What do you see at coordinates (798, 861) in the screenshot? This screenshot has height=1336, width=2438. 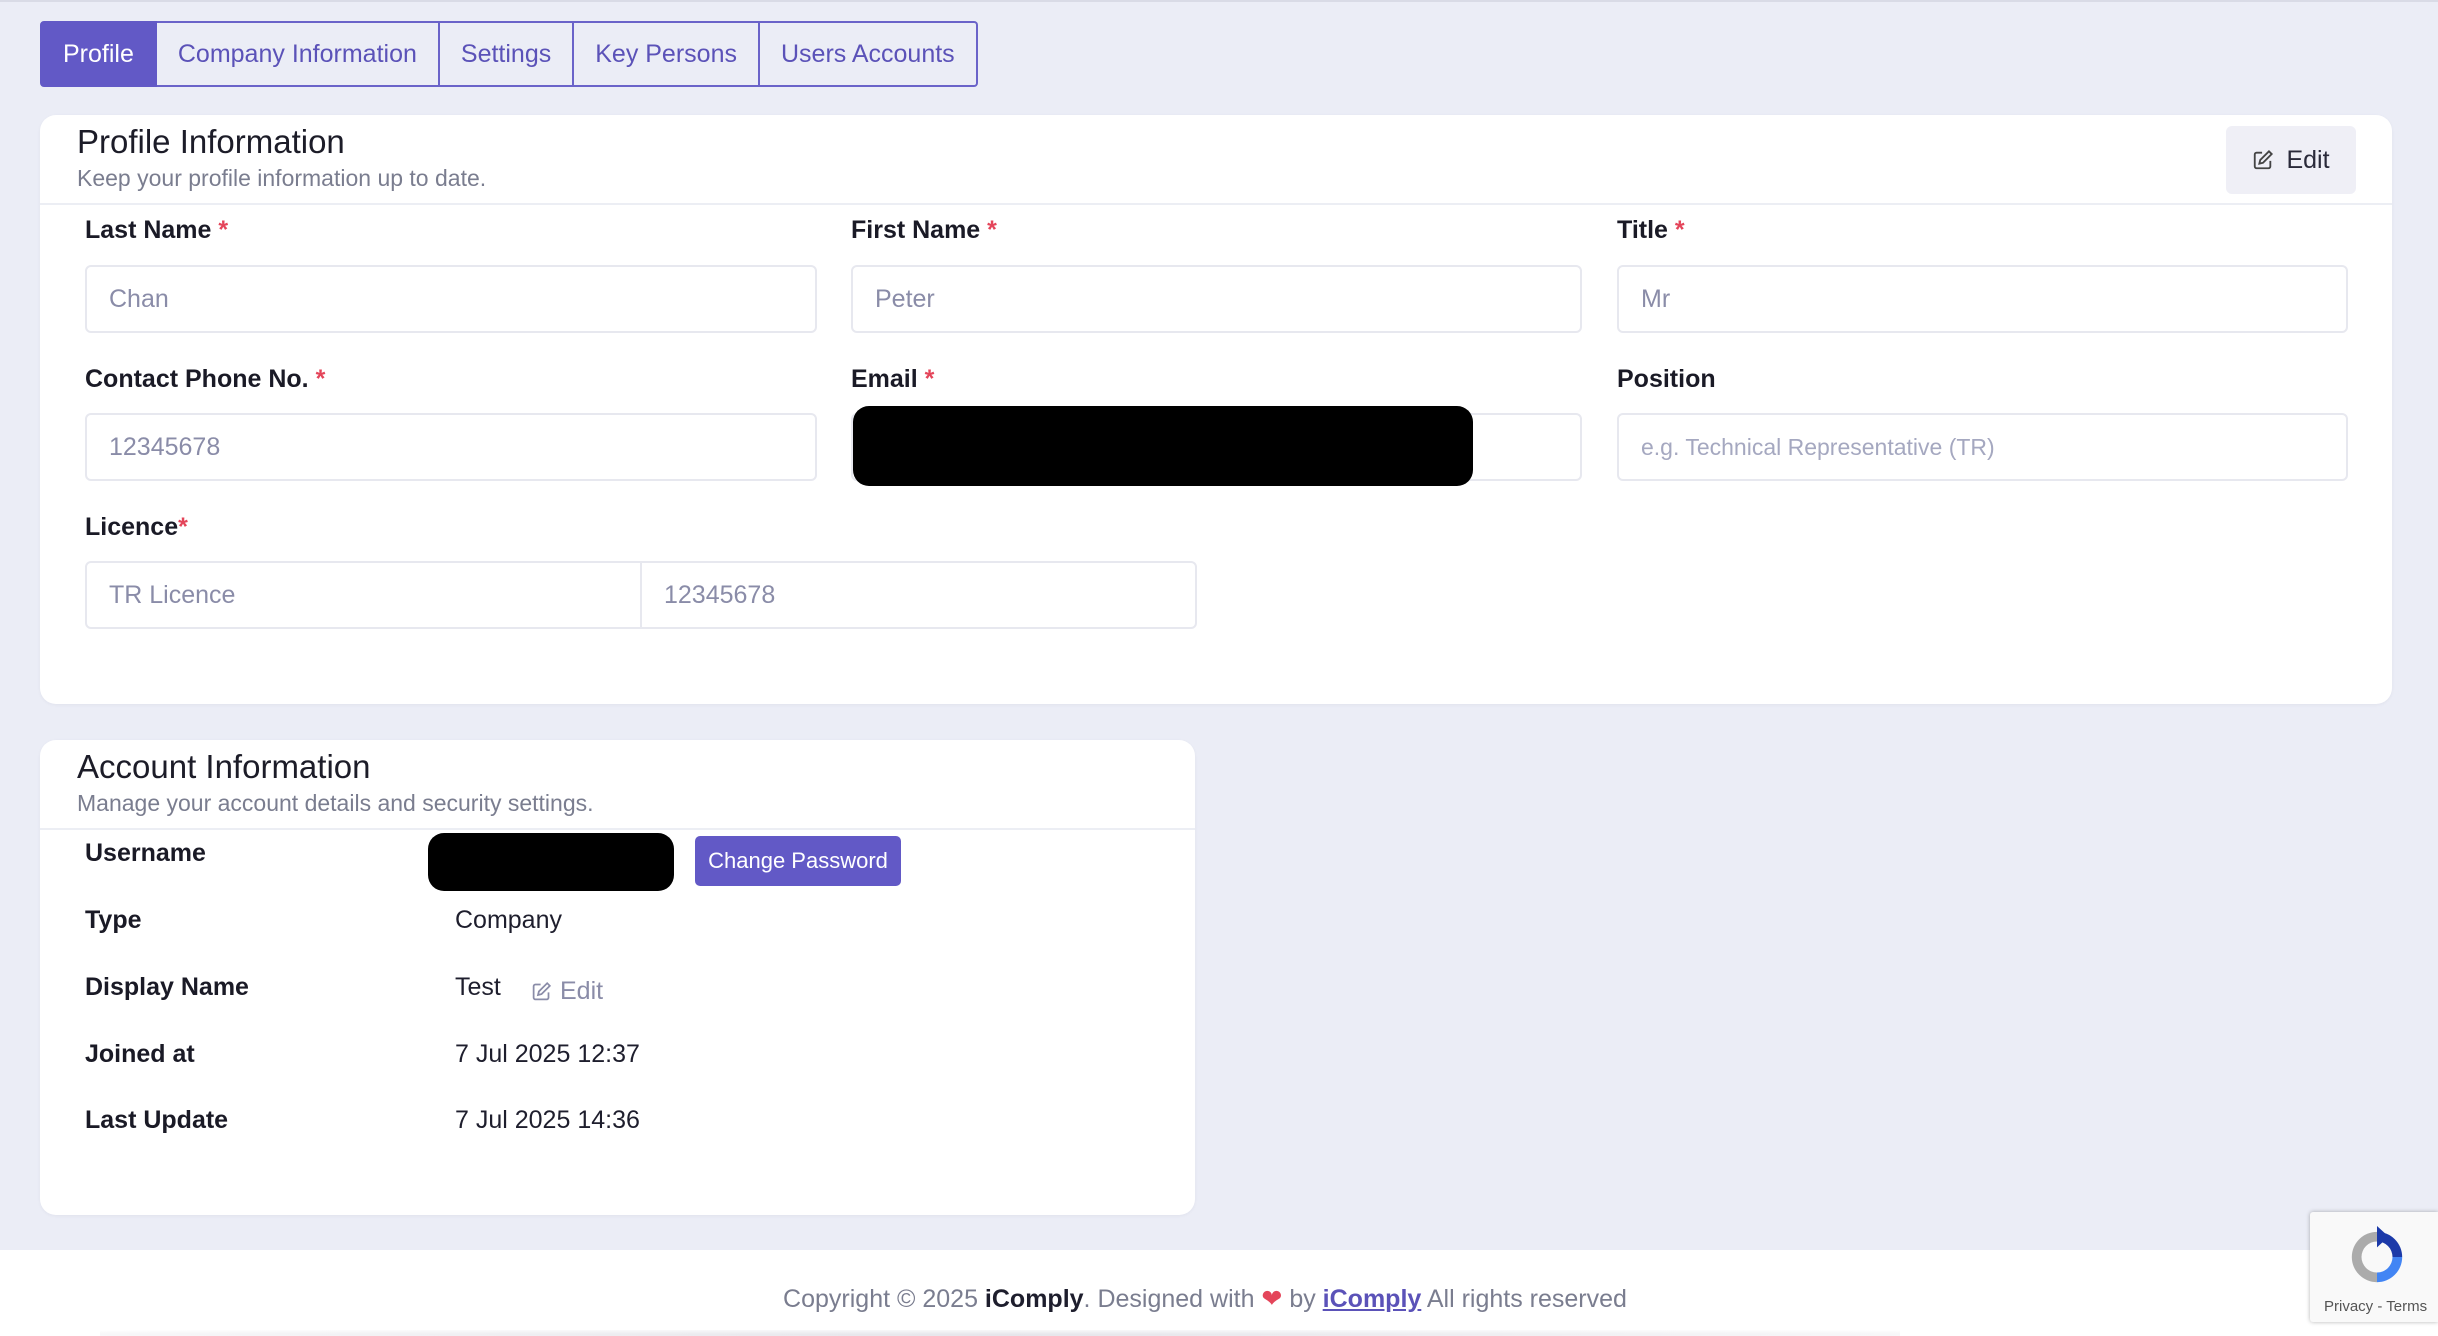 I see `change-password-button: Change Password` at bounding box center [798, 861].